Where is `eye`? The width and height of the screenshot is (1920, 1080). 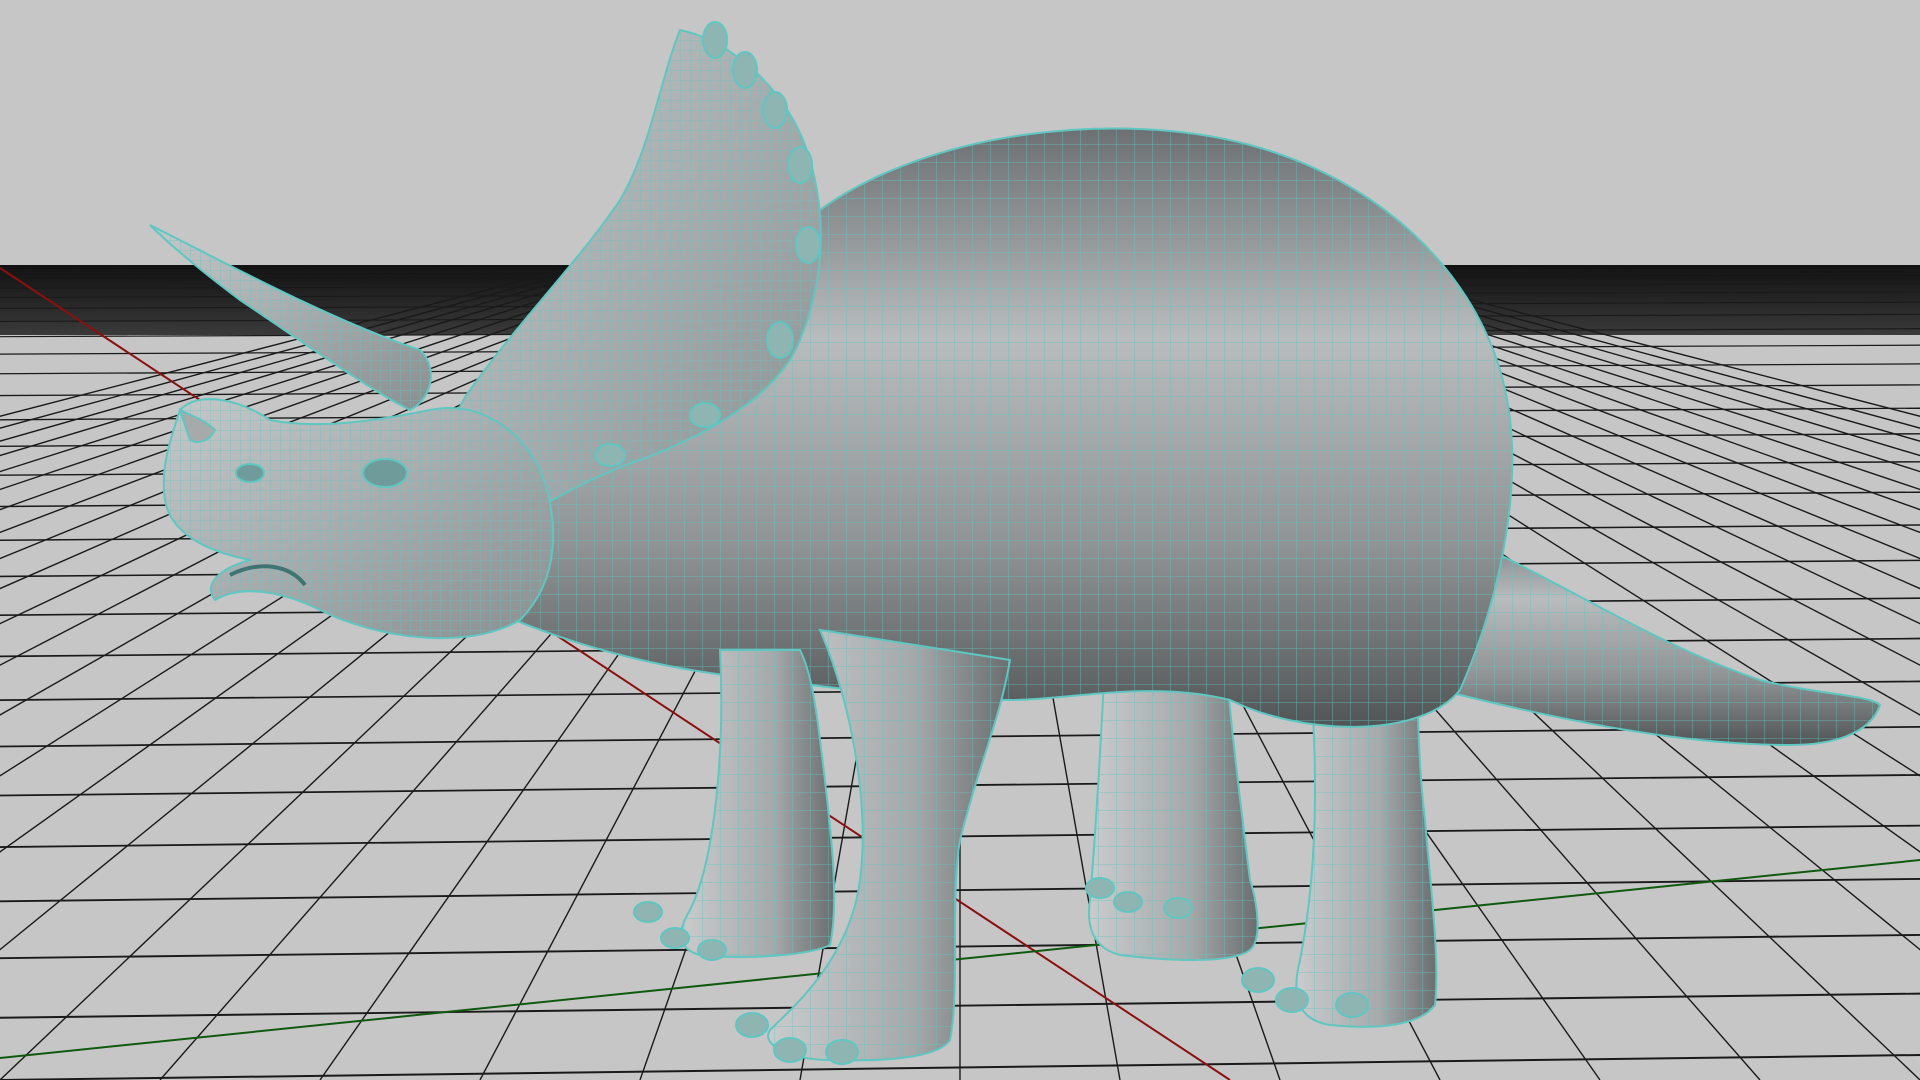 eye is located at coordinates (385, 473).